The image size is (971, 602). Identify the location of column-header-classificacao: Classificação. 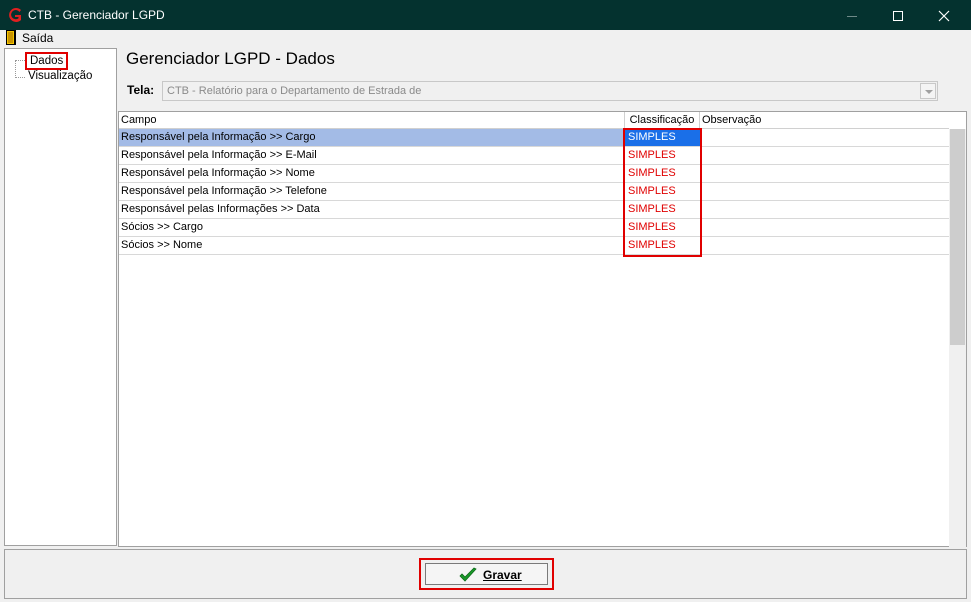
(662, 120).